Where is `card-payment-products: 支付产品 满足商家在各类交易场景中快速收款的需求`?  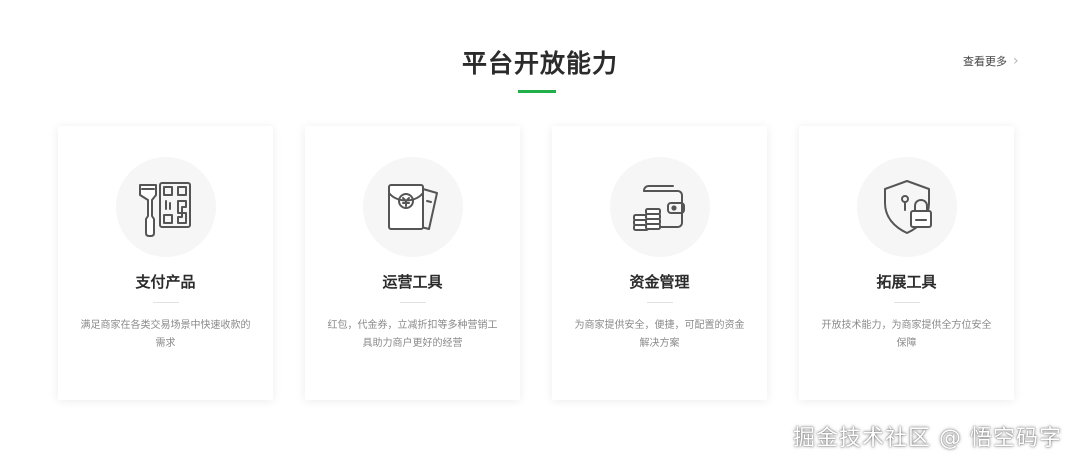
card-payment-products: 支付产品 满足商家在各类交易场景中快速收款的需求 is located at coordinates (165, 263).